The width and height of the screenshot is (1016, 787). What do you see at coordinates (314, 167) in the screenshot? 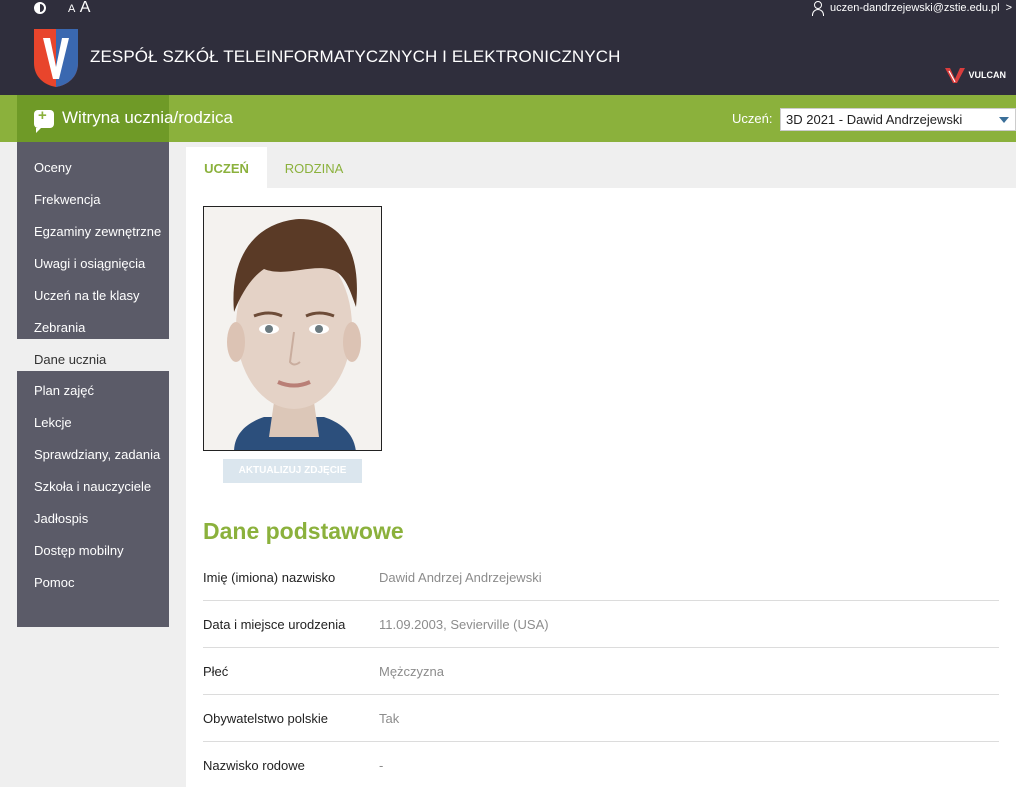
I see `tab-rodzina: RODZINA` at bounding box center [314, 167].